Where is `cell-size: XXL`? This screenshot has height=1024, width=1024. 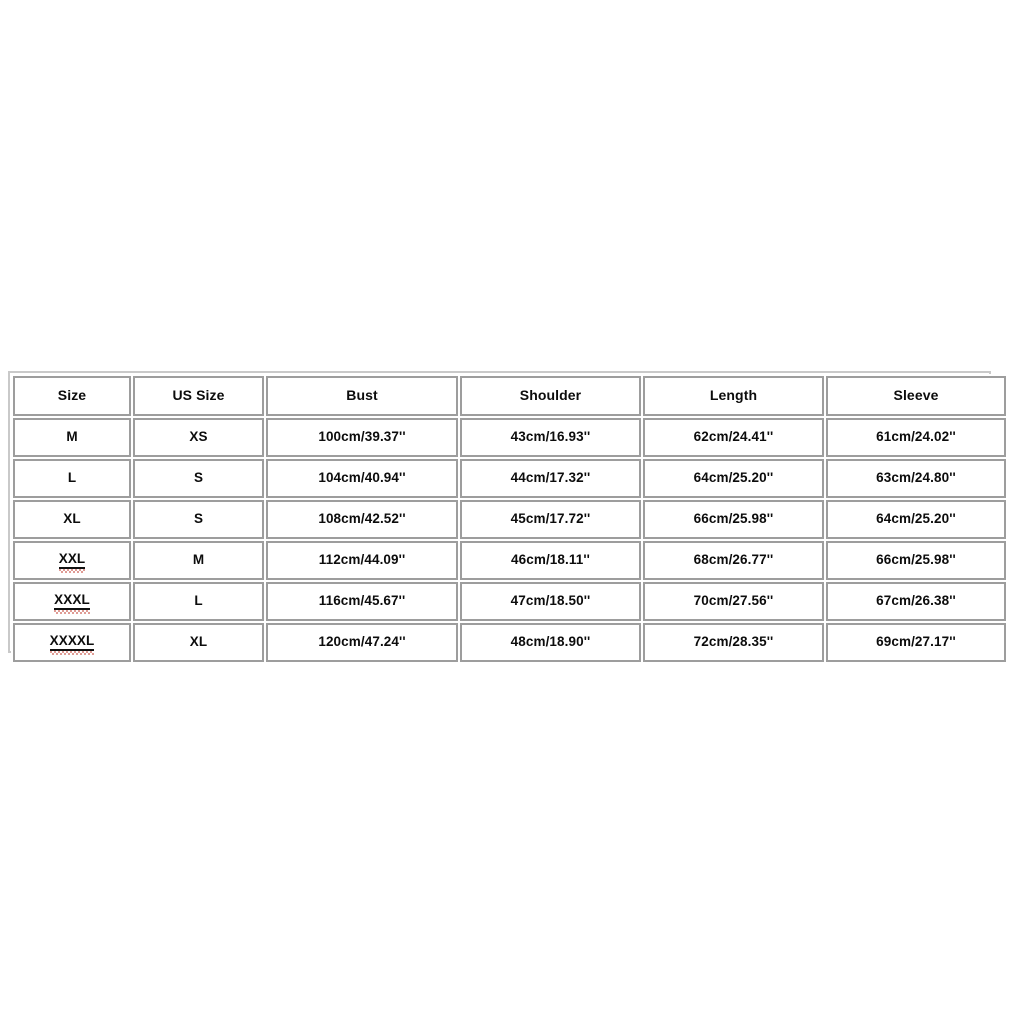 cell-size: XXL is located at coordinates (72, 560).